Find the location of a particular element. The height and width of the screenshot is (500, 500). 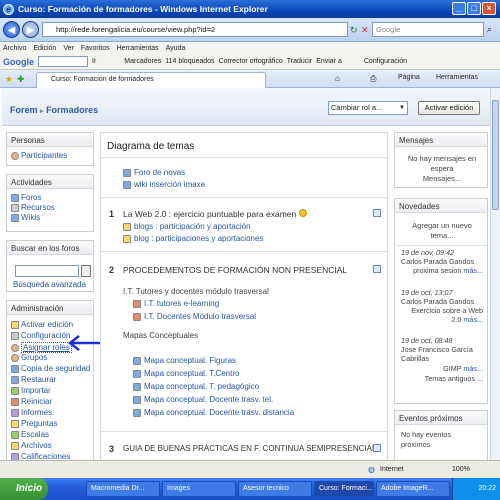

activities-block-title: Actividades is located at coordinates (50, 182).